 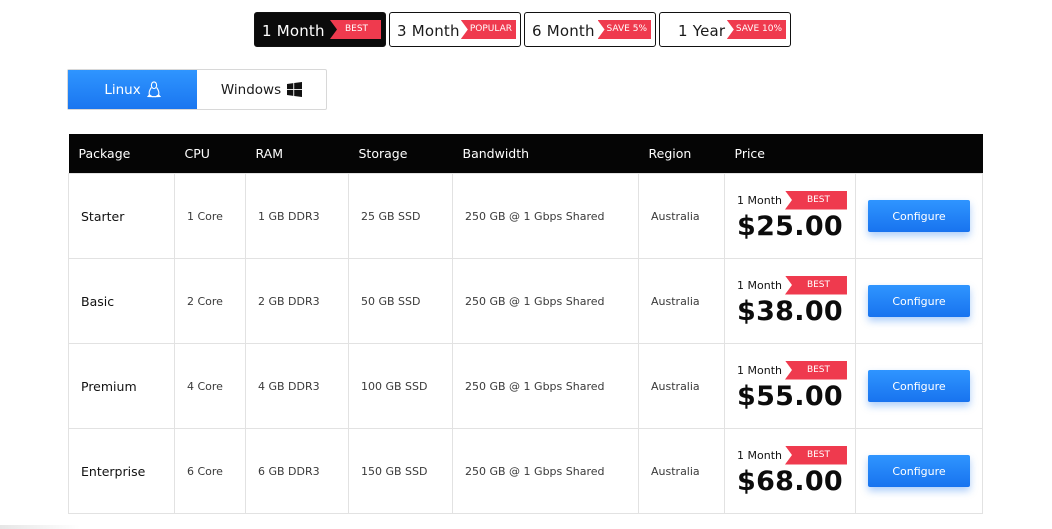 What do you see at coordinates (121, 301) in the screenshot?
I see `package-name: Basic` at bounding box center [121, 301].